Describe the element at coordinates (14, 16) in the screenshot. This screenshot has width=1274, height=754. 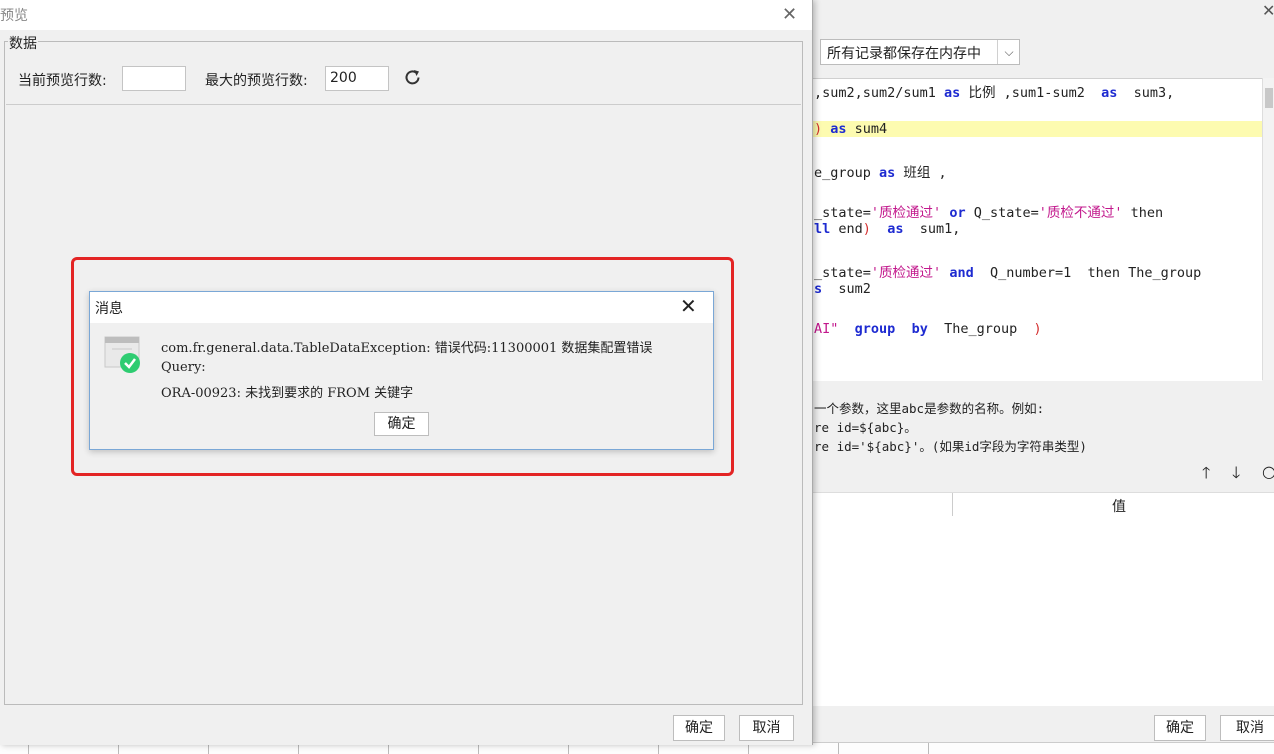
I see `window-title: 预览` at that location.